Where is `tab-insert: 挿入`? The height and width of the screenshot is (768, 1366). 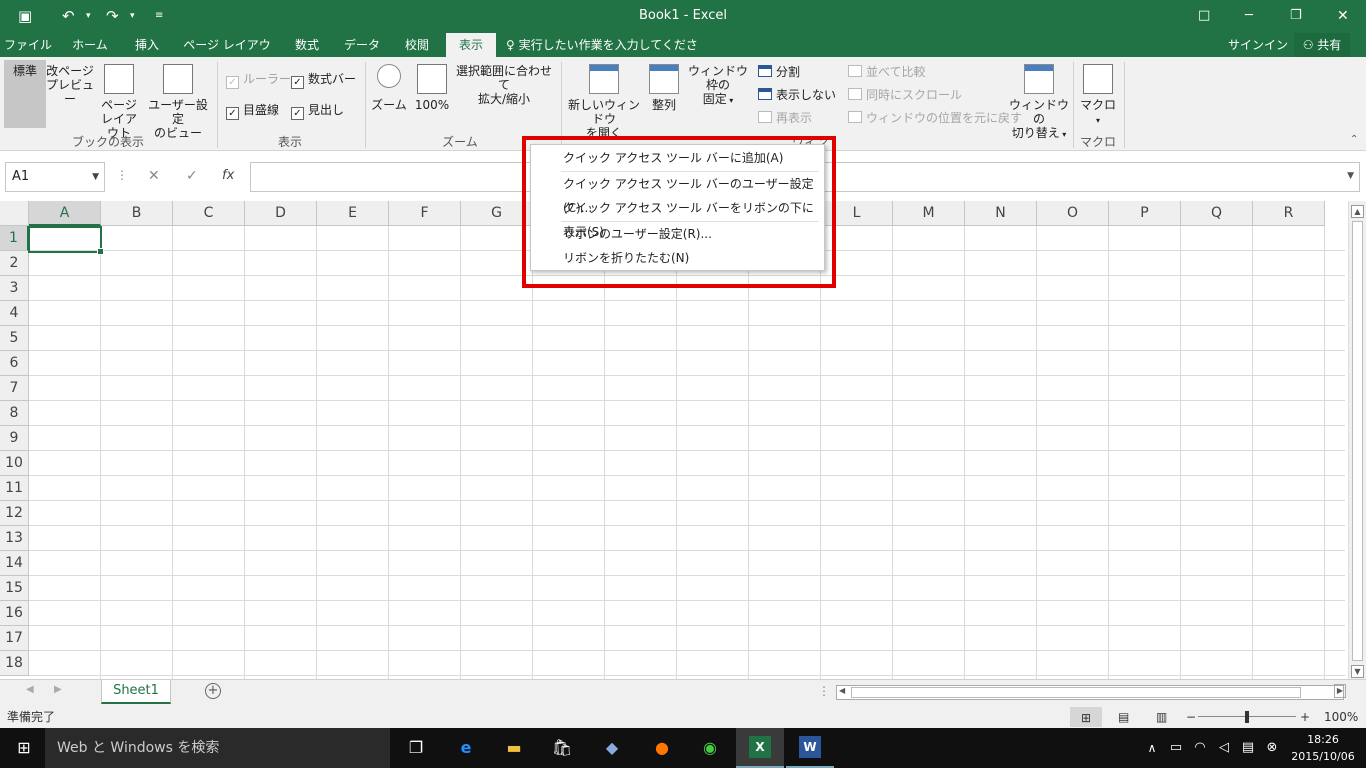
tab-insert: 挿入 is located at coordinates (147, 45).